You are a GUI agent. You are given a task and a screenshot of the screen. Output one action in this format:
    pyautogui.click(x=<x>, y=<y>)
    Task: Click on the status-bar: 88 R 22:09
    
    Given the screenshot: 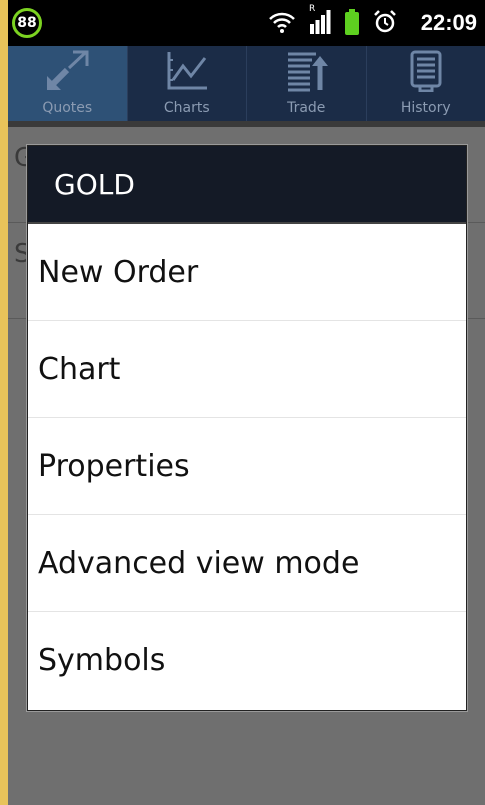 What is the action you would take?
    pyautogui.click(x=246, y=23)
    